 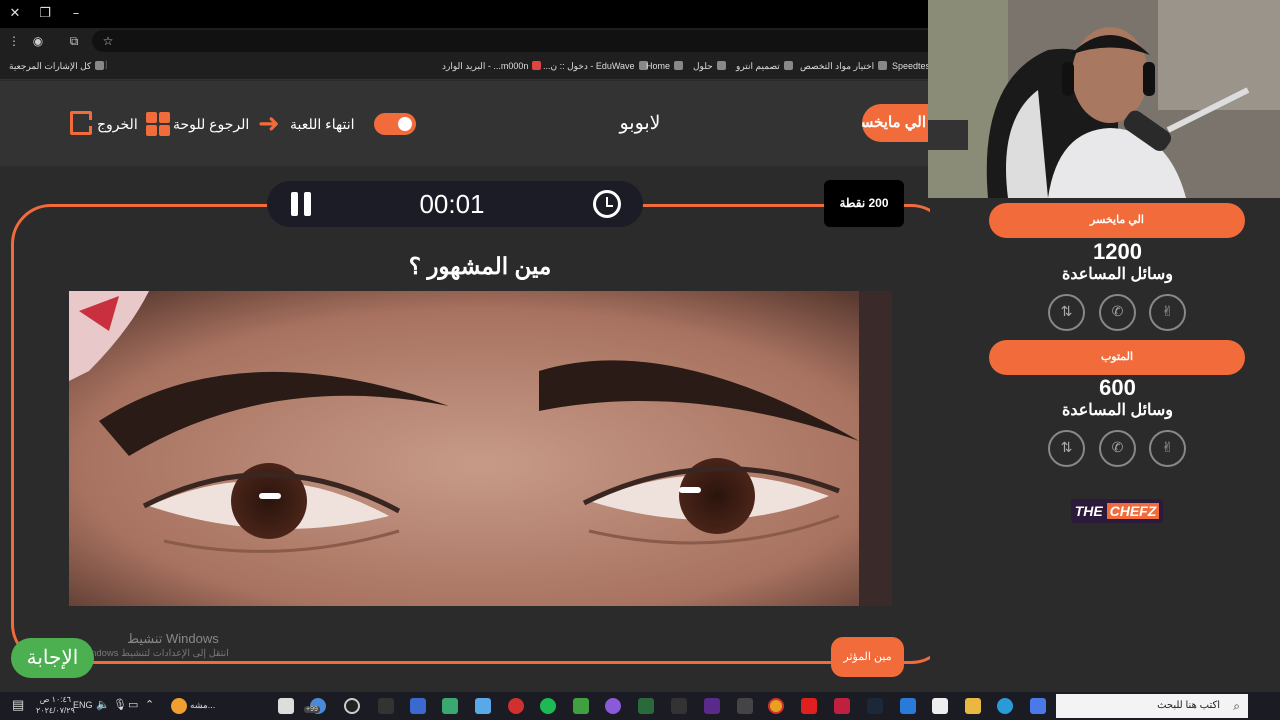 I want to click on app-speedometer-icon, so click(x=352, y=706).